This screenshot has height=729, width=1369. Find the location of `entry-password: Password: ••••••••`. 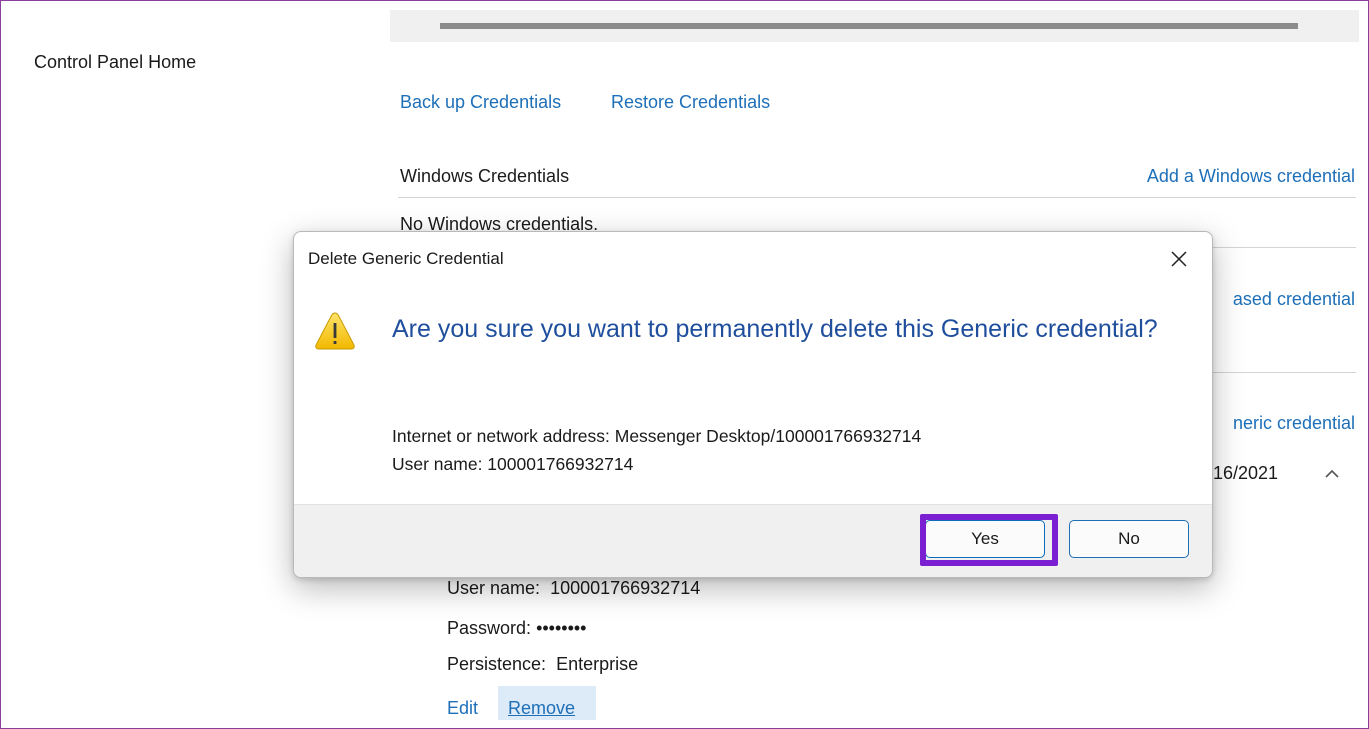

entry-password: Password: •••••••• is located at coordinates (517, 628).